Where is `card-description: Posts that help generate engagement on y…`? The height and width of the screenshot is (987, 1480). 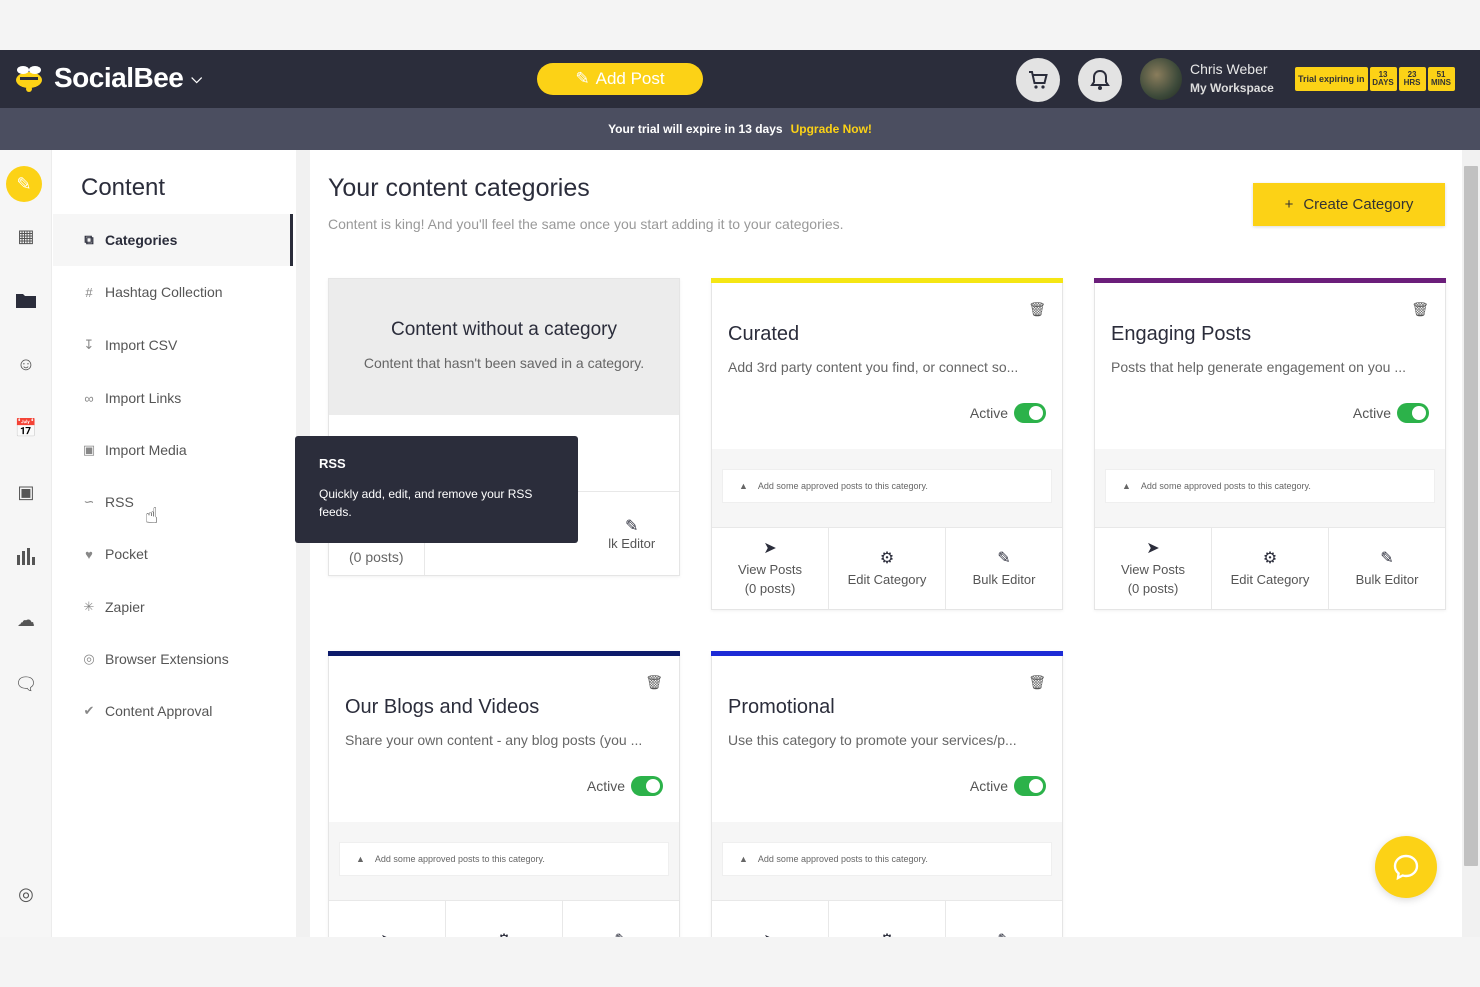
card-description: Posts that help generate engagement on y… is located at coordinates (1258, 367).